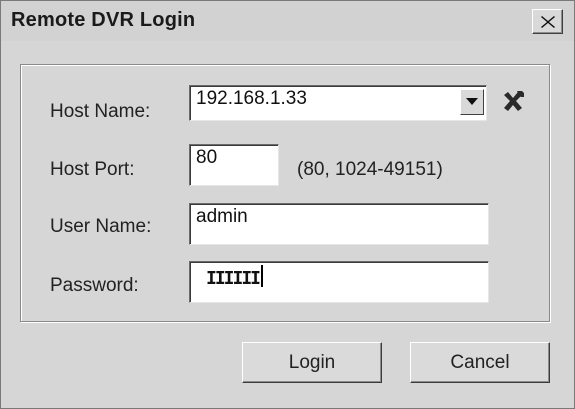  I want to click on close-button, so click(547, 21).